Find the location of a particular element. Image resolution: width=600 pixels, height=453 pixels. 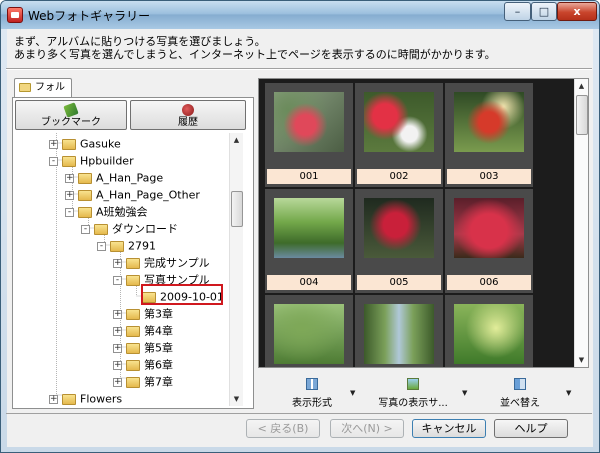

tree-item-label: Flowers is located at coordinates (101, 399).